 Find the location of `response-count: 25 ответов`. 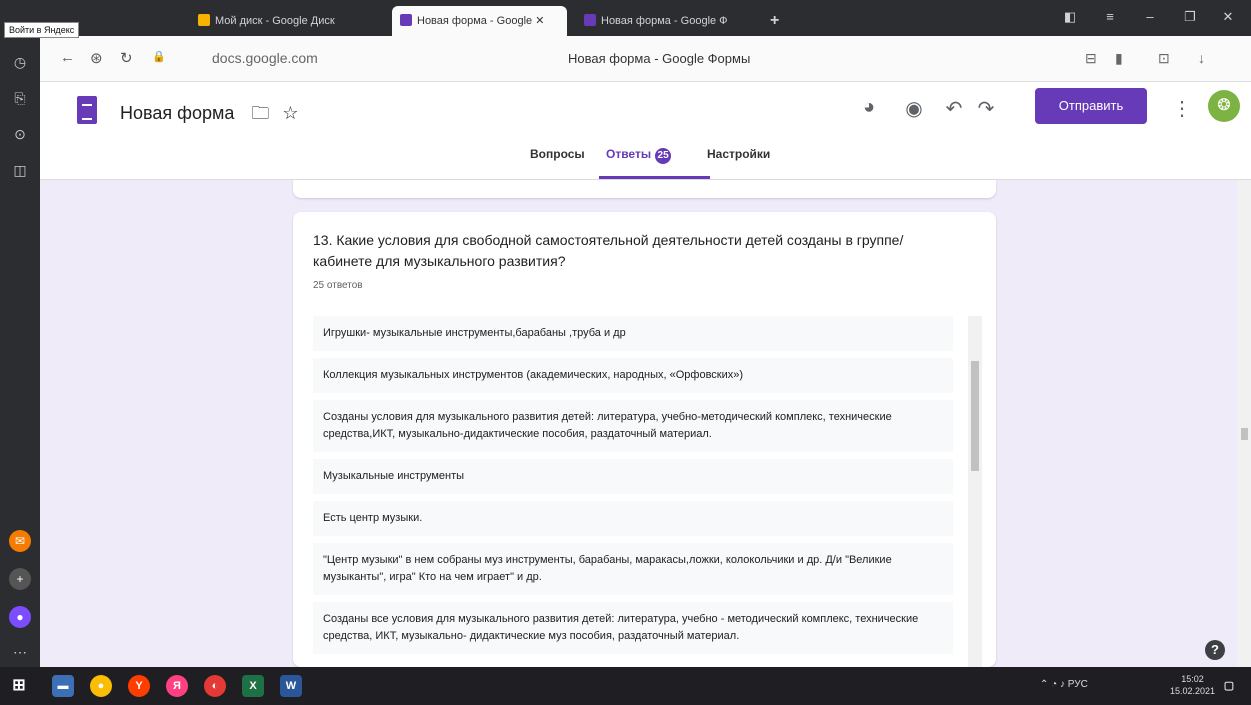

response-count: 25 ответов is located at coordinates (338, 285).